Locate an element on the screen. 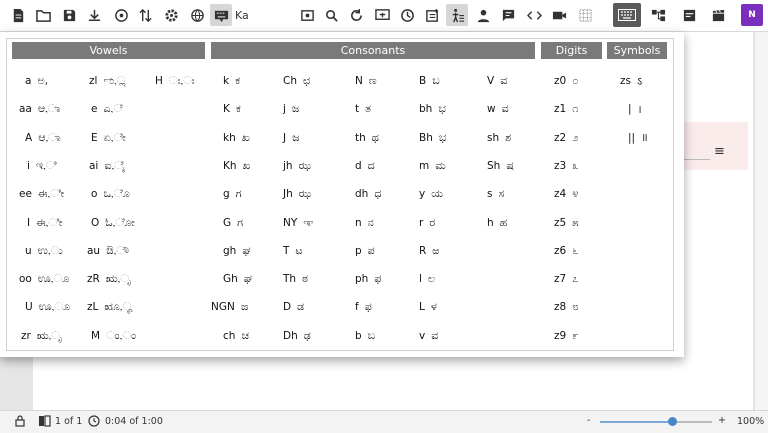  key-cell: aa ಆ,ಾ is located at coordinates (39, 109).